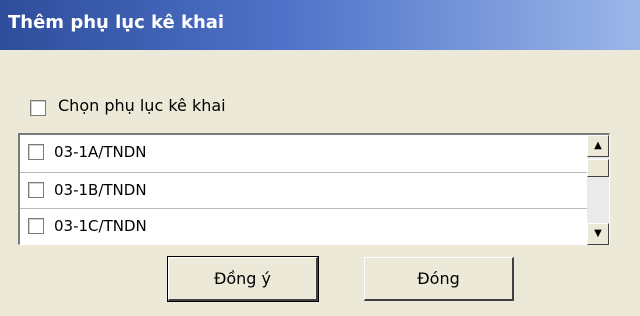  I want to click on scroll-thumb, so click(598, 168).